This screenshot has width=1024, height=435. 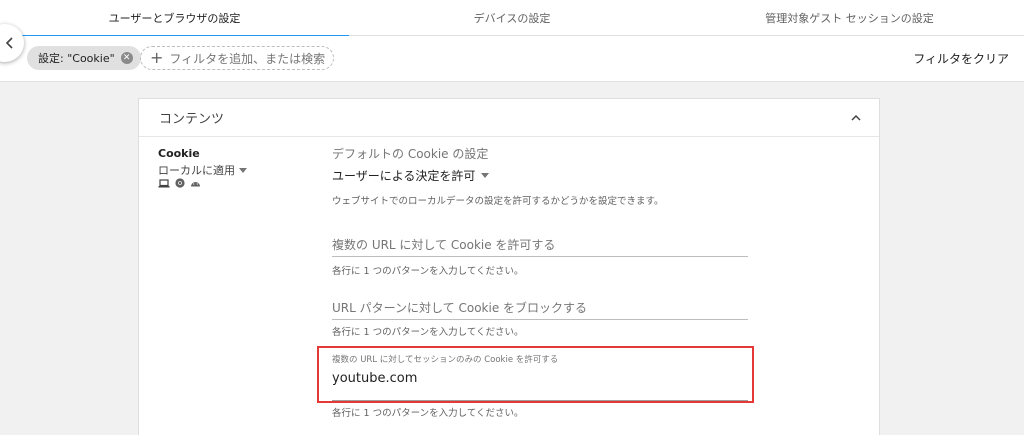 I want to click on card-title: コンテンツ, so click(x=192, y=119).